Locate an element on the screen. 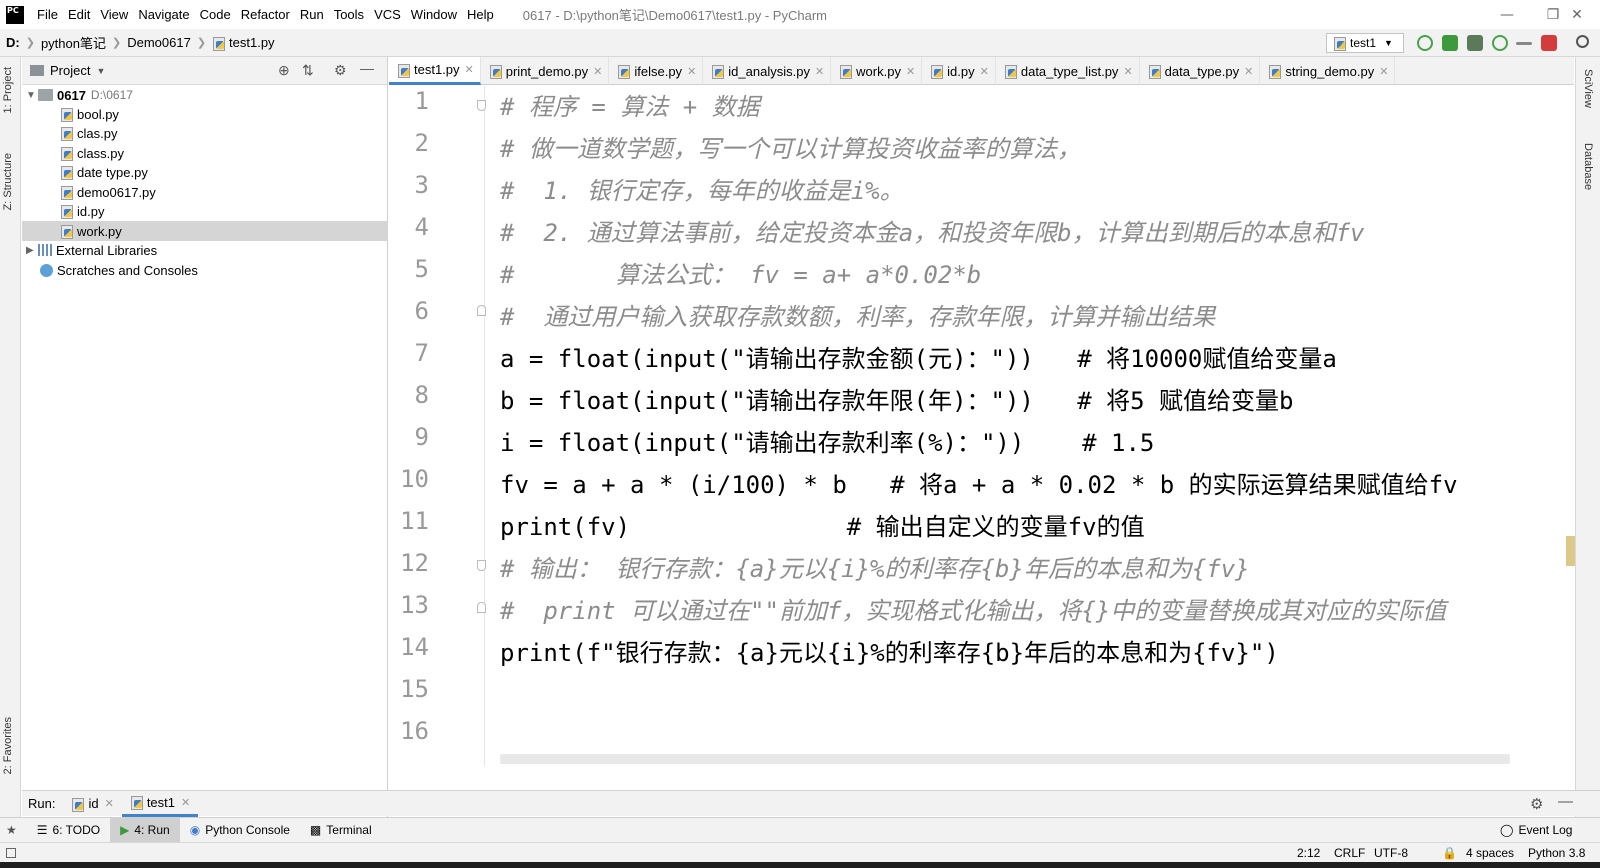  favorites-tool-tab: 2: Favorites is located at coordinates (8, 745).